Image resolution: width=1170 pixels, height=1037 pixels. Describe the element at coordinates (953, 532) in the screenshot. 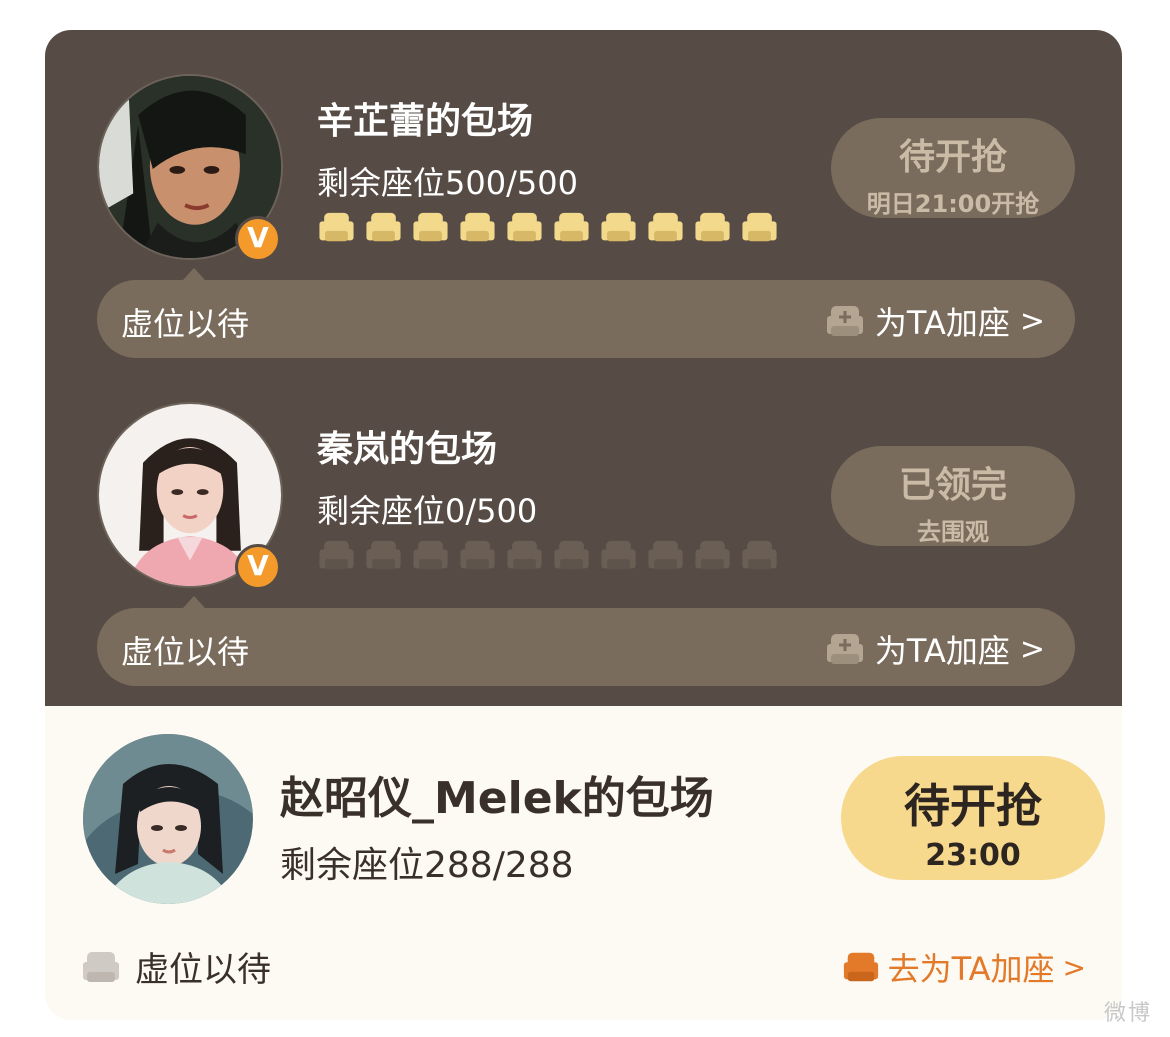

I see `status-sub-label: 去围观` at that location.